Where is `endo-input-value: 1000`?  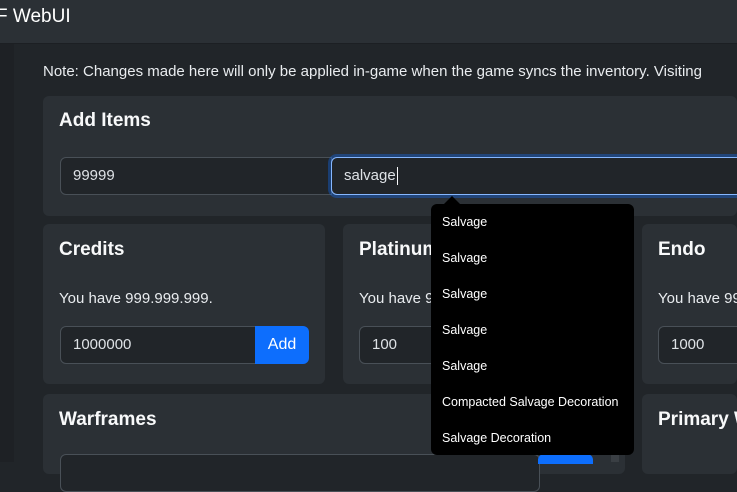 endo-input-value: 1000 is located at coordinates (688, 344).